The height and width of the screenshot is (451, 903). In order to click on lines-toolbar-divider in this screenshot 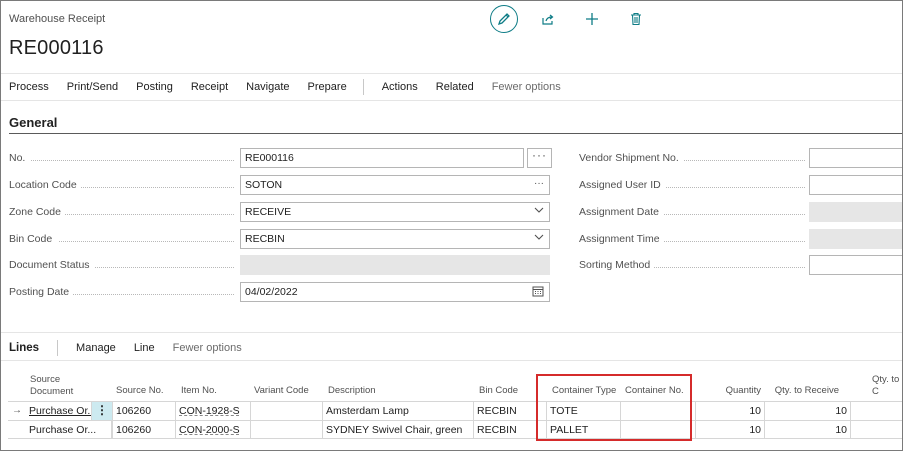, I will do `click(58, 348)`.